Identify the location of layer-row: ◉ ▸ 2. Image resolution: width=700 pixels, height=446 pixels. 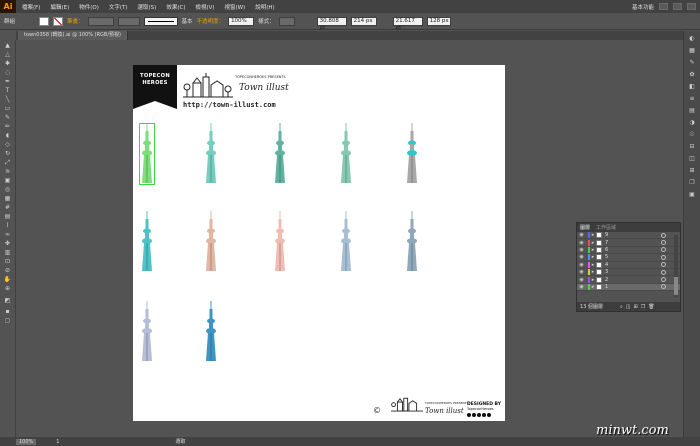
(628, 280).